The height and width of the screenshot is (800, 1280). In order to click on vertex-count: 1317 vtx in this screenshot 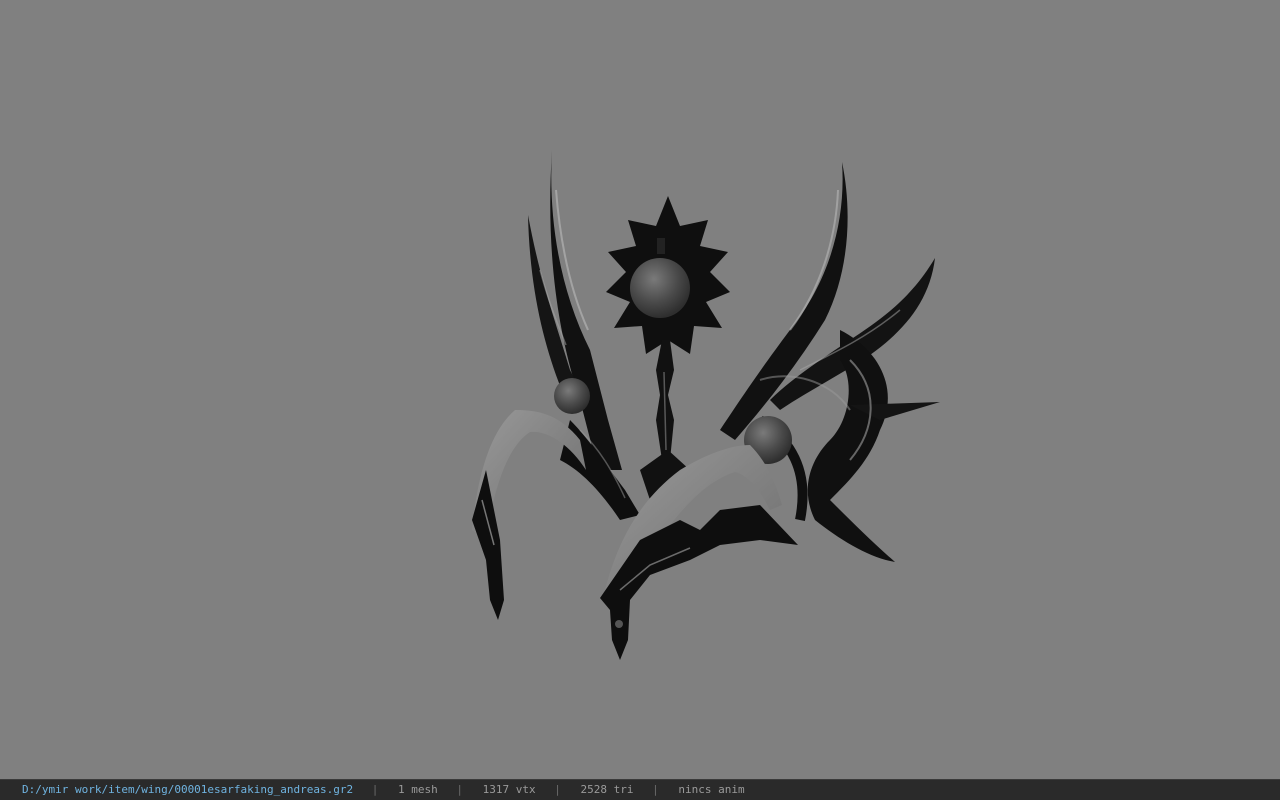, I will do `click(509, 789)`.